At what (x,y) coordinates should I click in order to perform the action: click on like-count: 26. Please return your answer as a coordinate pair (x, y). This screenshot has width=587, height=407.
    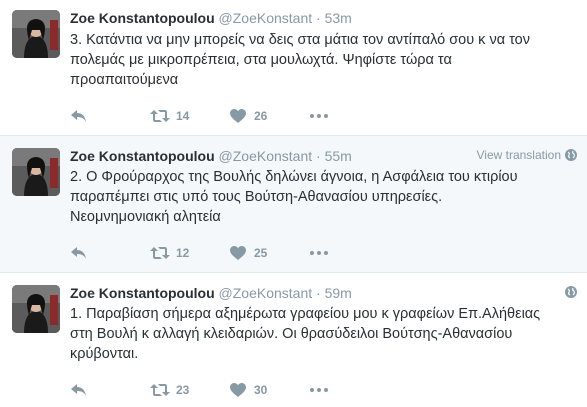
    Looking at the image, I should click on (261, 116).